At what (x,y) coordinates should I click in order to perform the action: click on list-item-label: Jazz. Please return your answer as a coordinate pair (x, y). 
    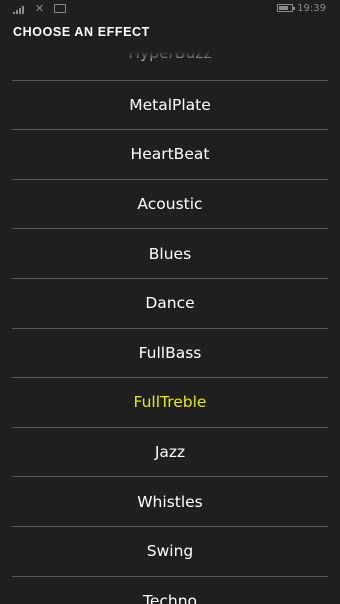
    Looking at the image, I should click on (170, 452).